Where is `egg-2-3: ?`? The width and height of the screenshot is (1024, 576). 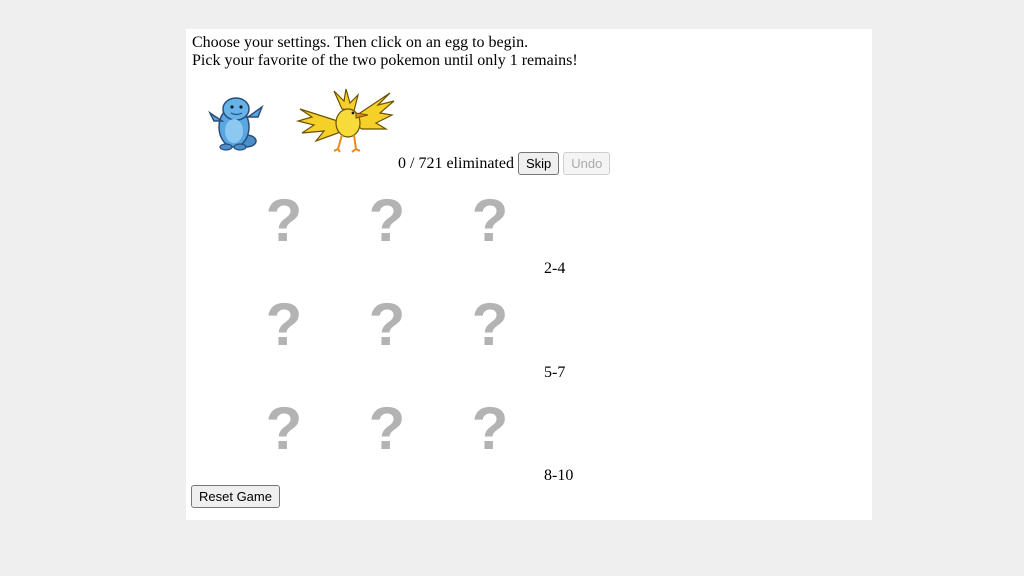 egg-2-3: ? is located at coordinates (490, 325).